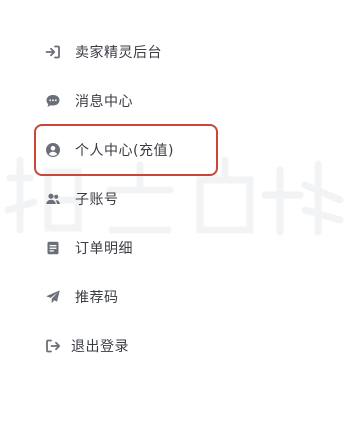  I want to click on menu-item-label: 卖家精灵后台, so click(118, 52).